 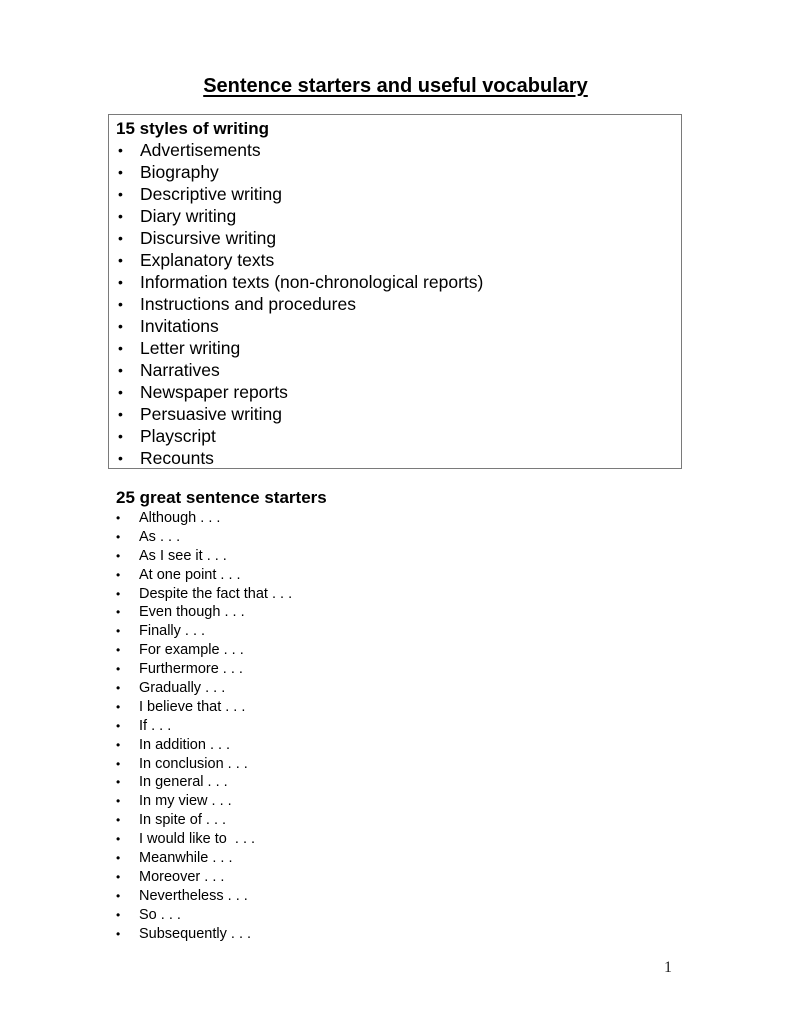 What do you see at coordinates (200, 150) in the screenshot?
I see `list-item-text: Advertisements` at bounding box center [200, 150].